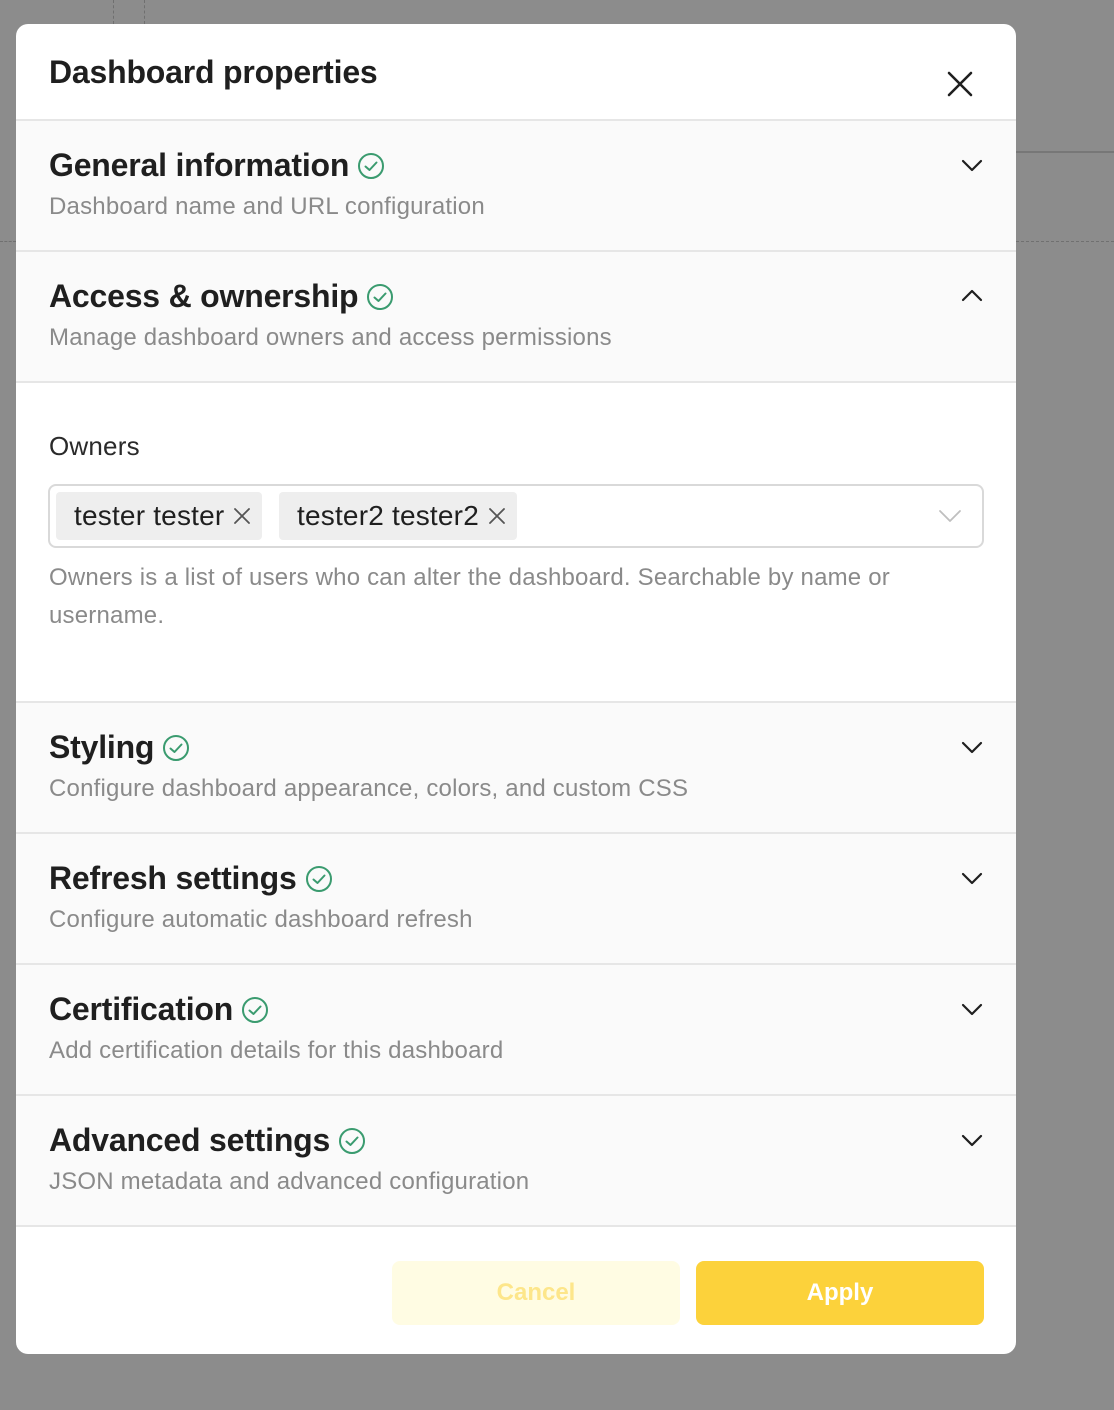 This screenshot has width=1114, height=1410. I want to click on section-title: Advanced settings, so click(190, 1140).